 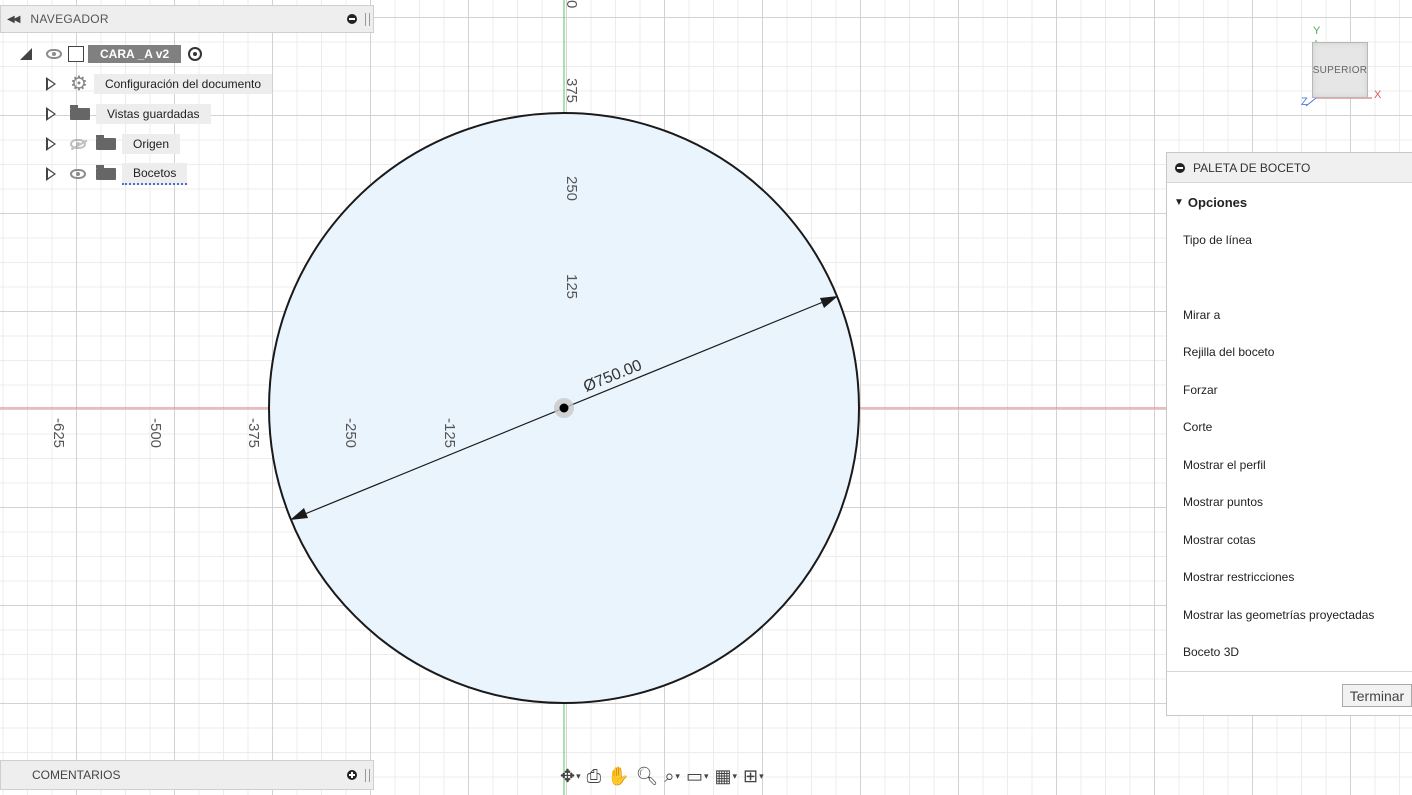 I want to click on look-at-icon: ⎙, so click(x=594, y=776).